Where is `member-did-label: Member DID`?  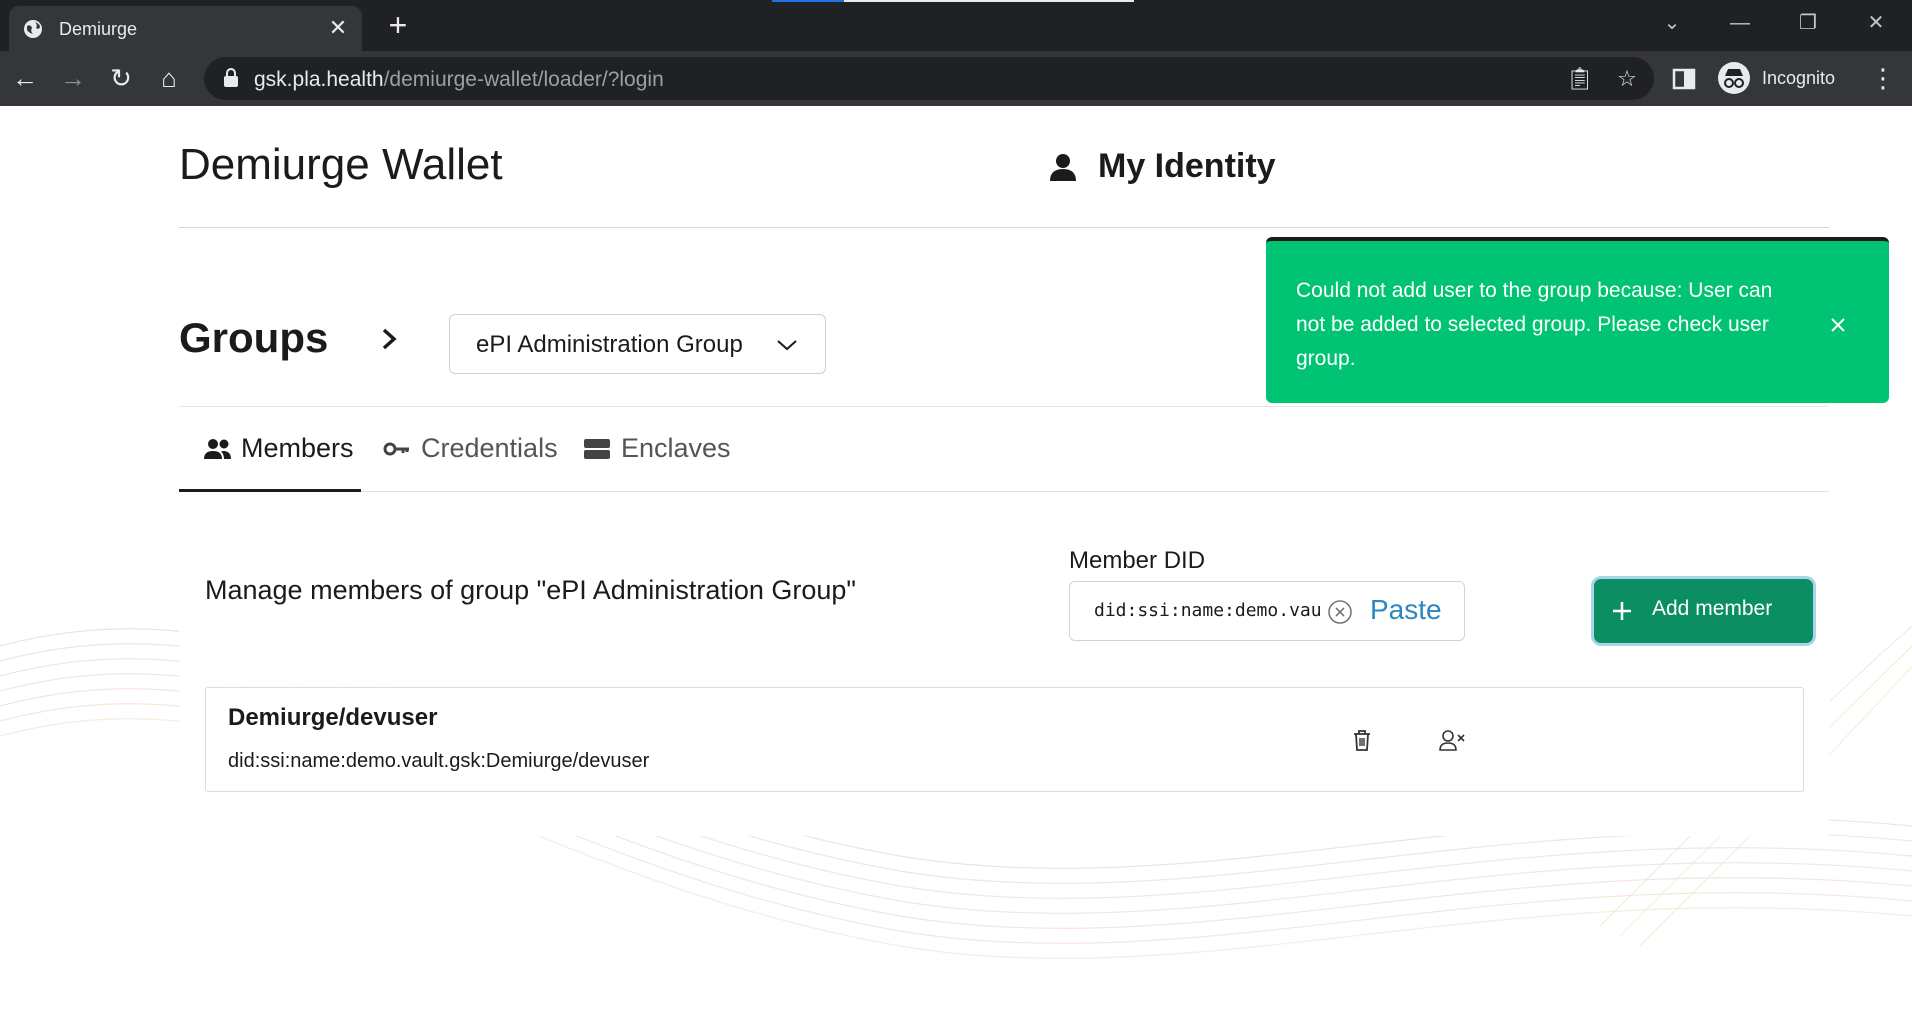 member-did-label: Member DID is located at coordinates (1137, 560).